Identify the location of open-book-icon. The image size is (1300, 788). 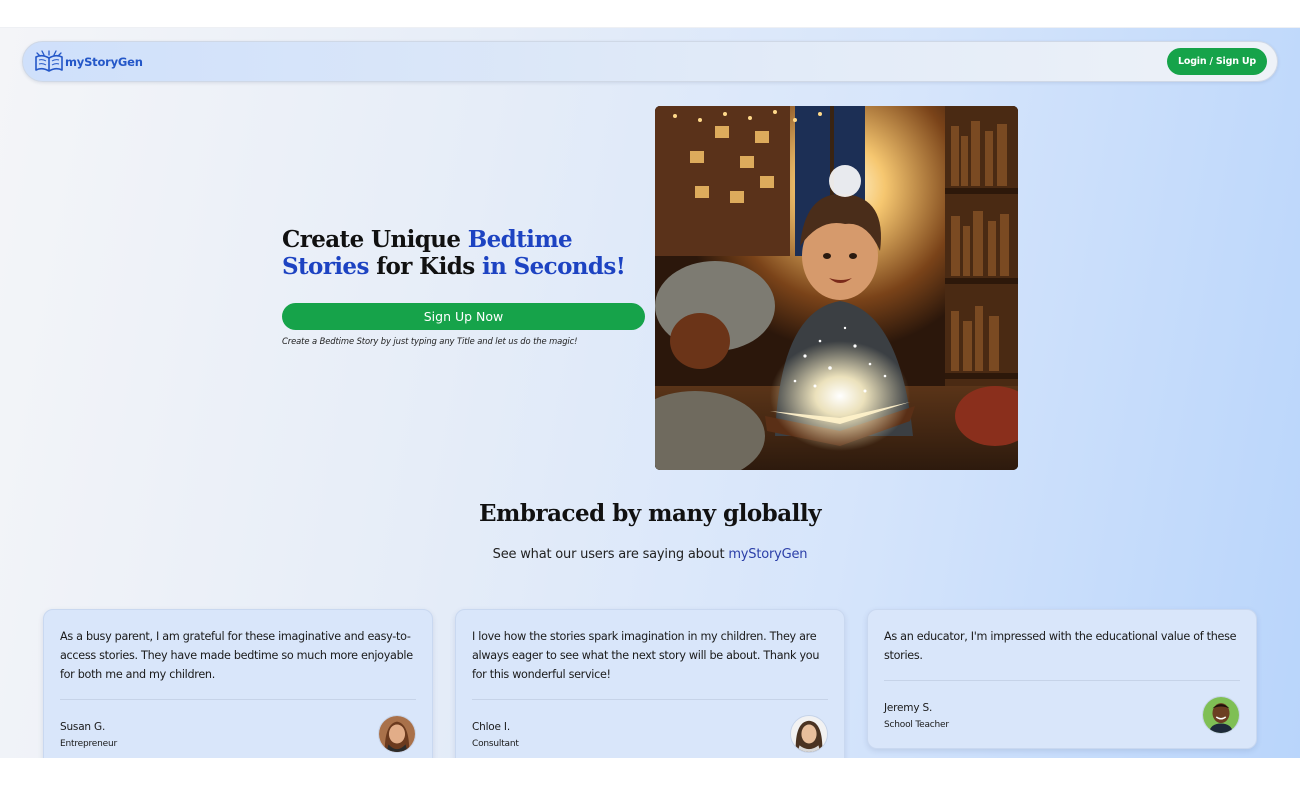
(49, 61).